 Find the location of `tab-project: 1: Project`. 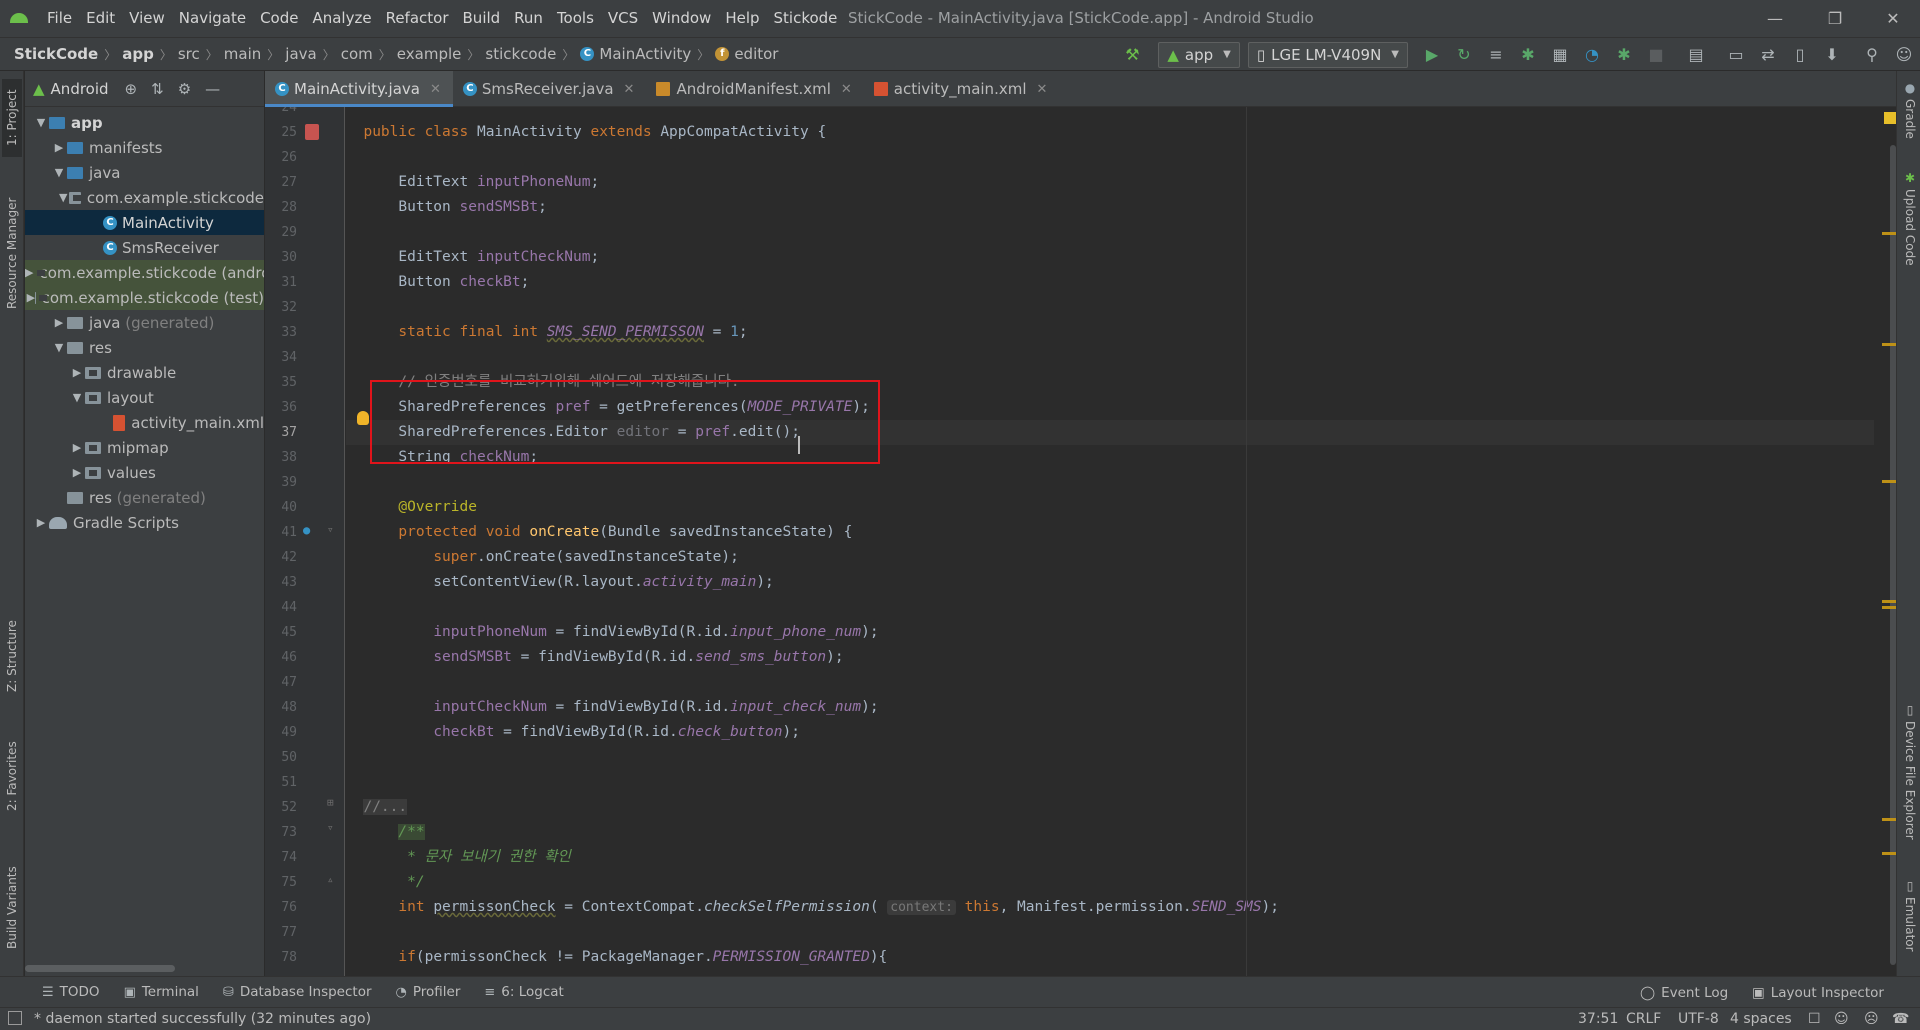

tab-project: 1: Project is located at coordinates (12, 118).